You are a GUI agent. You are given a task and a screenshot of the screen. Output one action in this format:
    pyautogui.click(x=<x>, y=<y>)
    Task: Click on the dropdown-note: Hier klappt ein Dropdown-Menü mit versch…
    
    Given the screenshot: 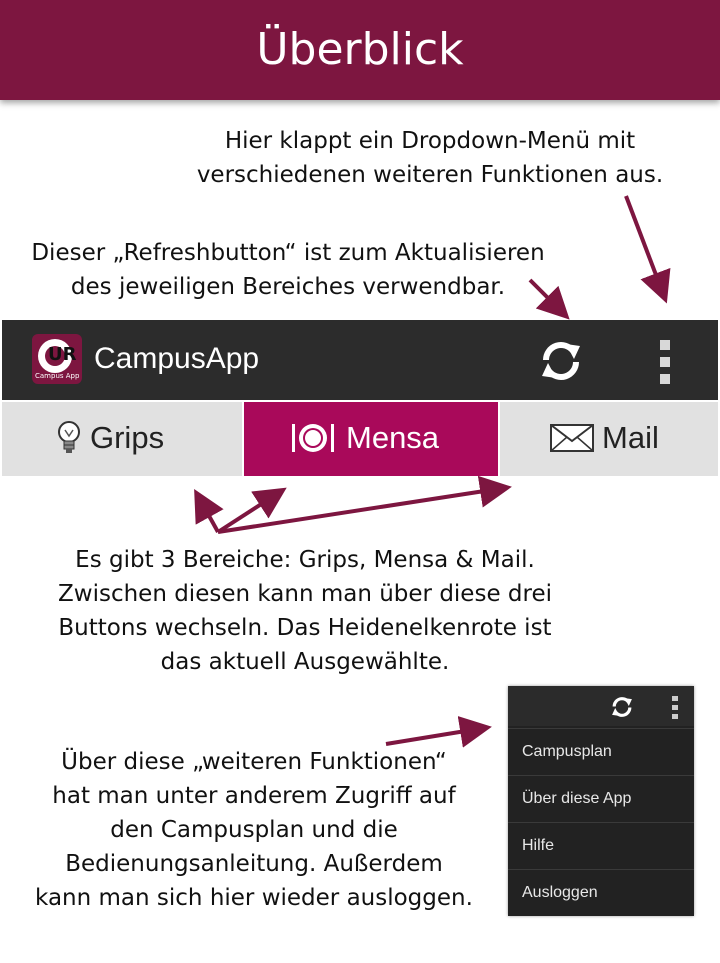 What is the action you would take?
    pyautogui.click(x=430, y=158)
    